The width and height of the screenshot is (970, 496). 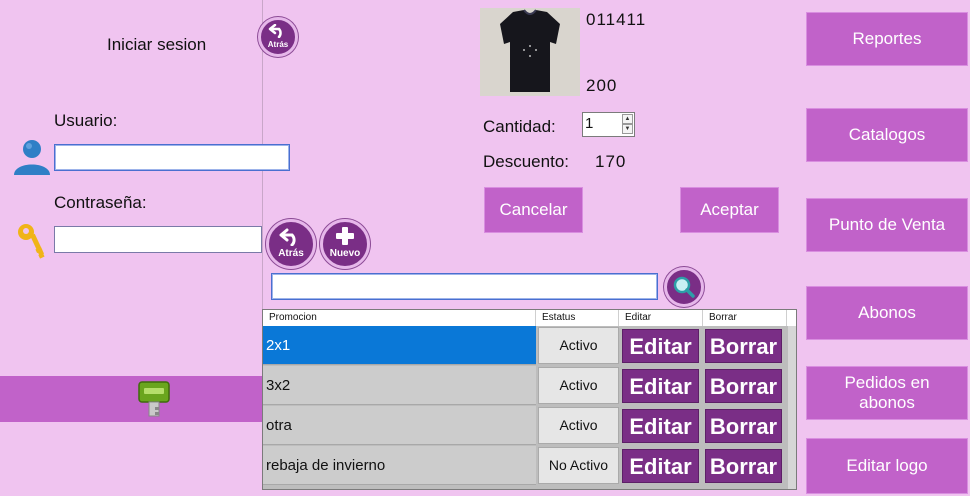 I want to click on sidebar-item-reportes: Reportes, so click(x=887, y=39).